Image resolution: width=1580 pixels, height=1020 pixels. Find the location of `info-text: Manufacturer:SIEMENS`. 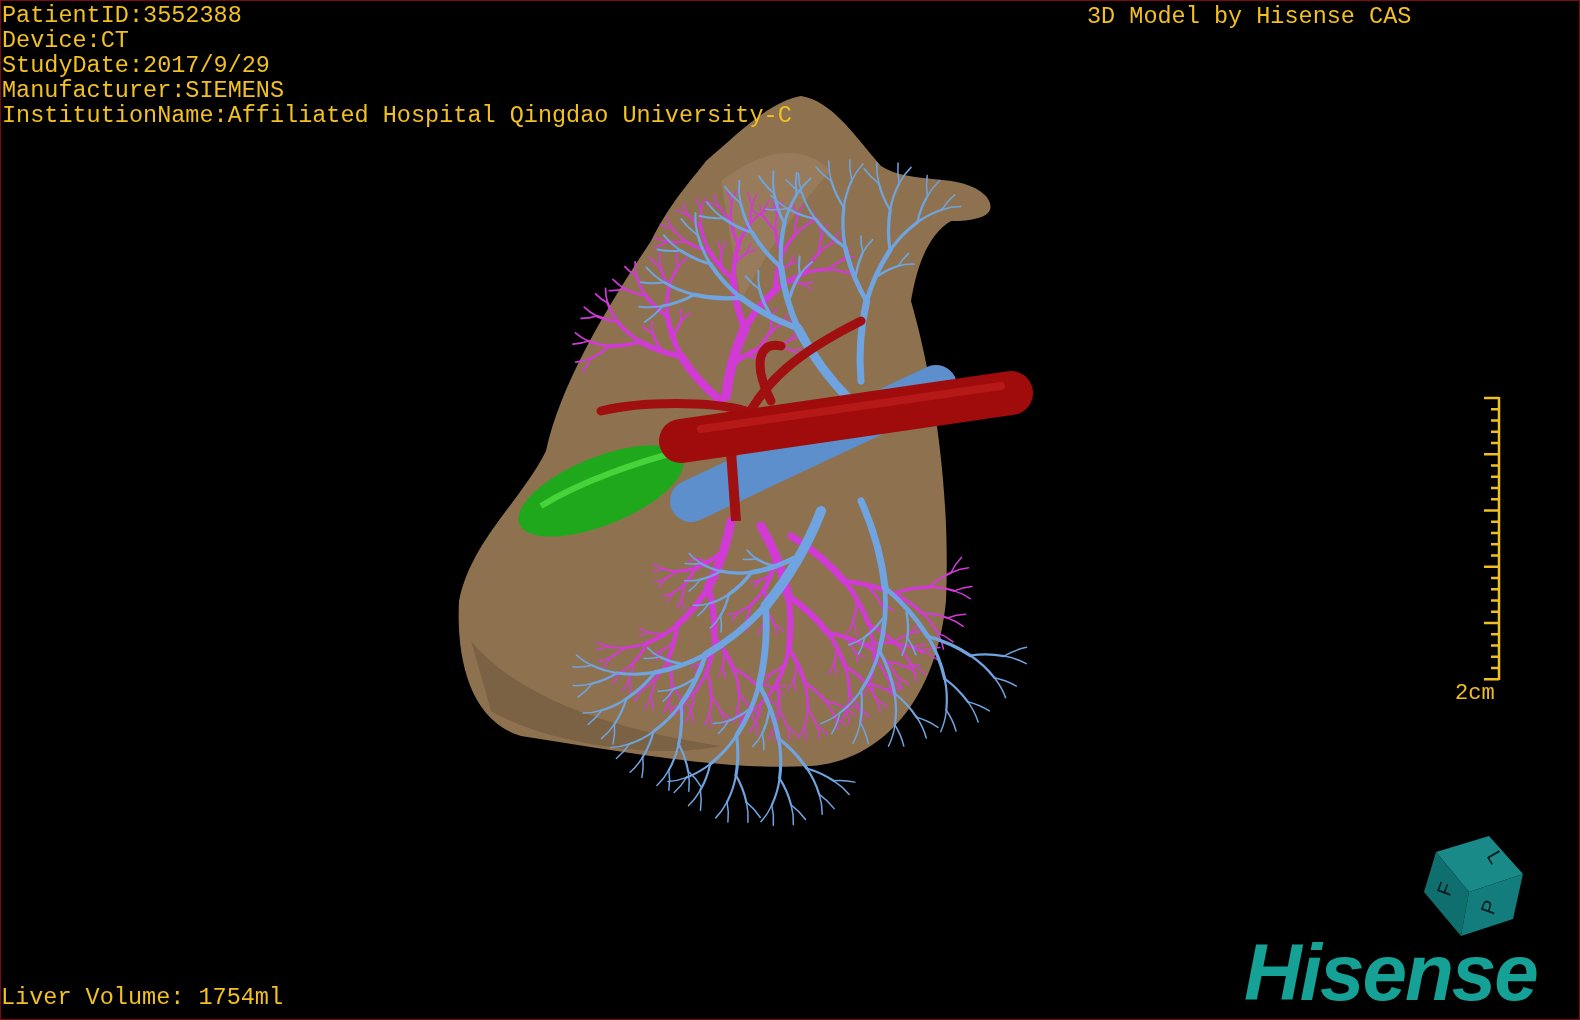

info-text: Manufacturer:SIEMENS is located at coordinates (144, 90).